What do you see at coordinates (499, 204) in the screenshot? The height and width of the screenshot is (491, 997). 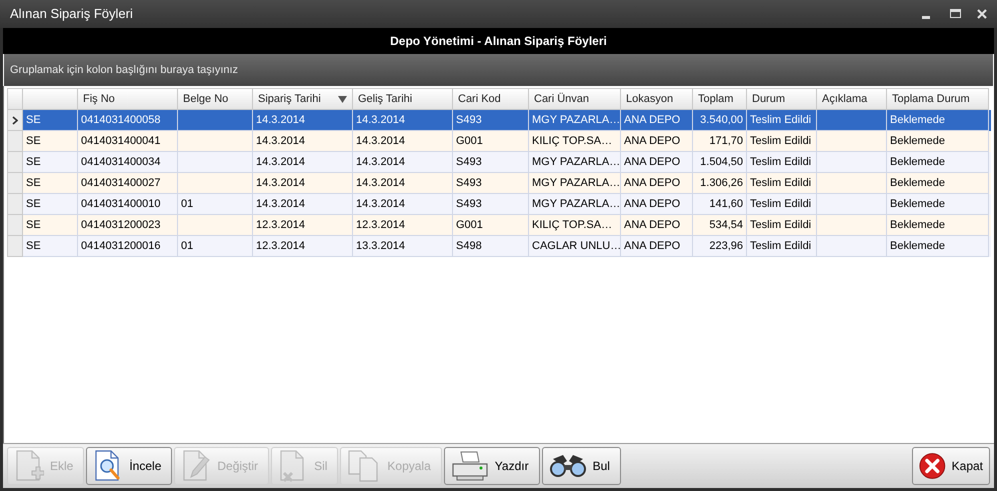 I see `table-row: SE 0414031400010 01 14.3.2014 14.3.2014 S493 MGY PAZARLA… ANA DEPO 141,60 Teslim Edildi Beklemede` at bounding box center [499, 204].